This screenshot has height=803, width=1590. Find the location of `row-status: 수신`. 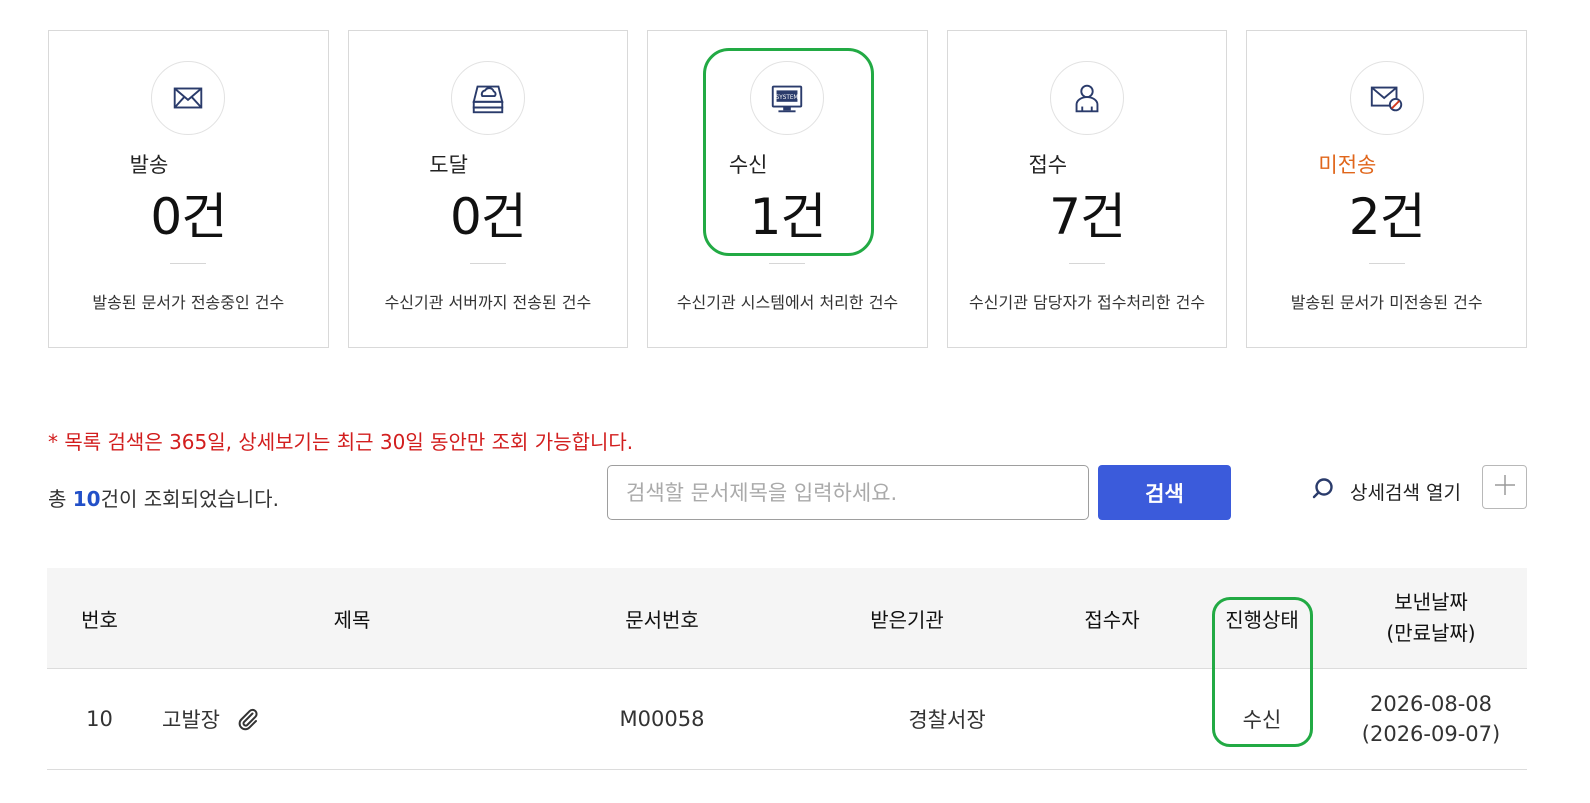

row-status: 수신 is located at coordinates (1262, 720).